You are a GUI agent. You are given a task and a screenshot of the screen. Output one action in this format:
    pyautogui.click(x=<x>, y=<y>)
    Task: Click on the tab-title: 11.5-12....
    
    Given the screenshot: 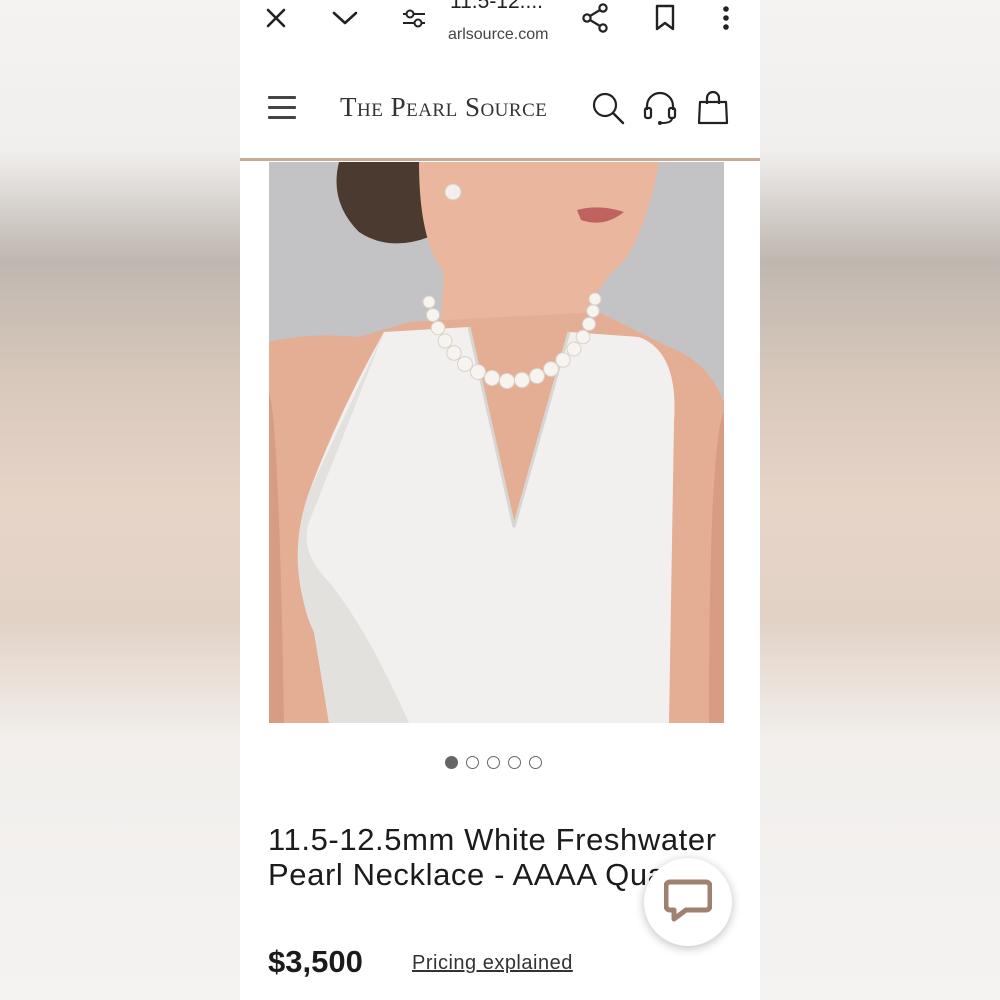 What is the action you would take?
    pyautogui.click(x=496, y=7)
    